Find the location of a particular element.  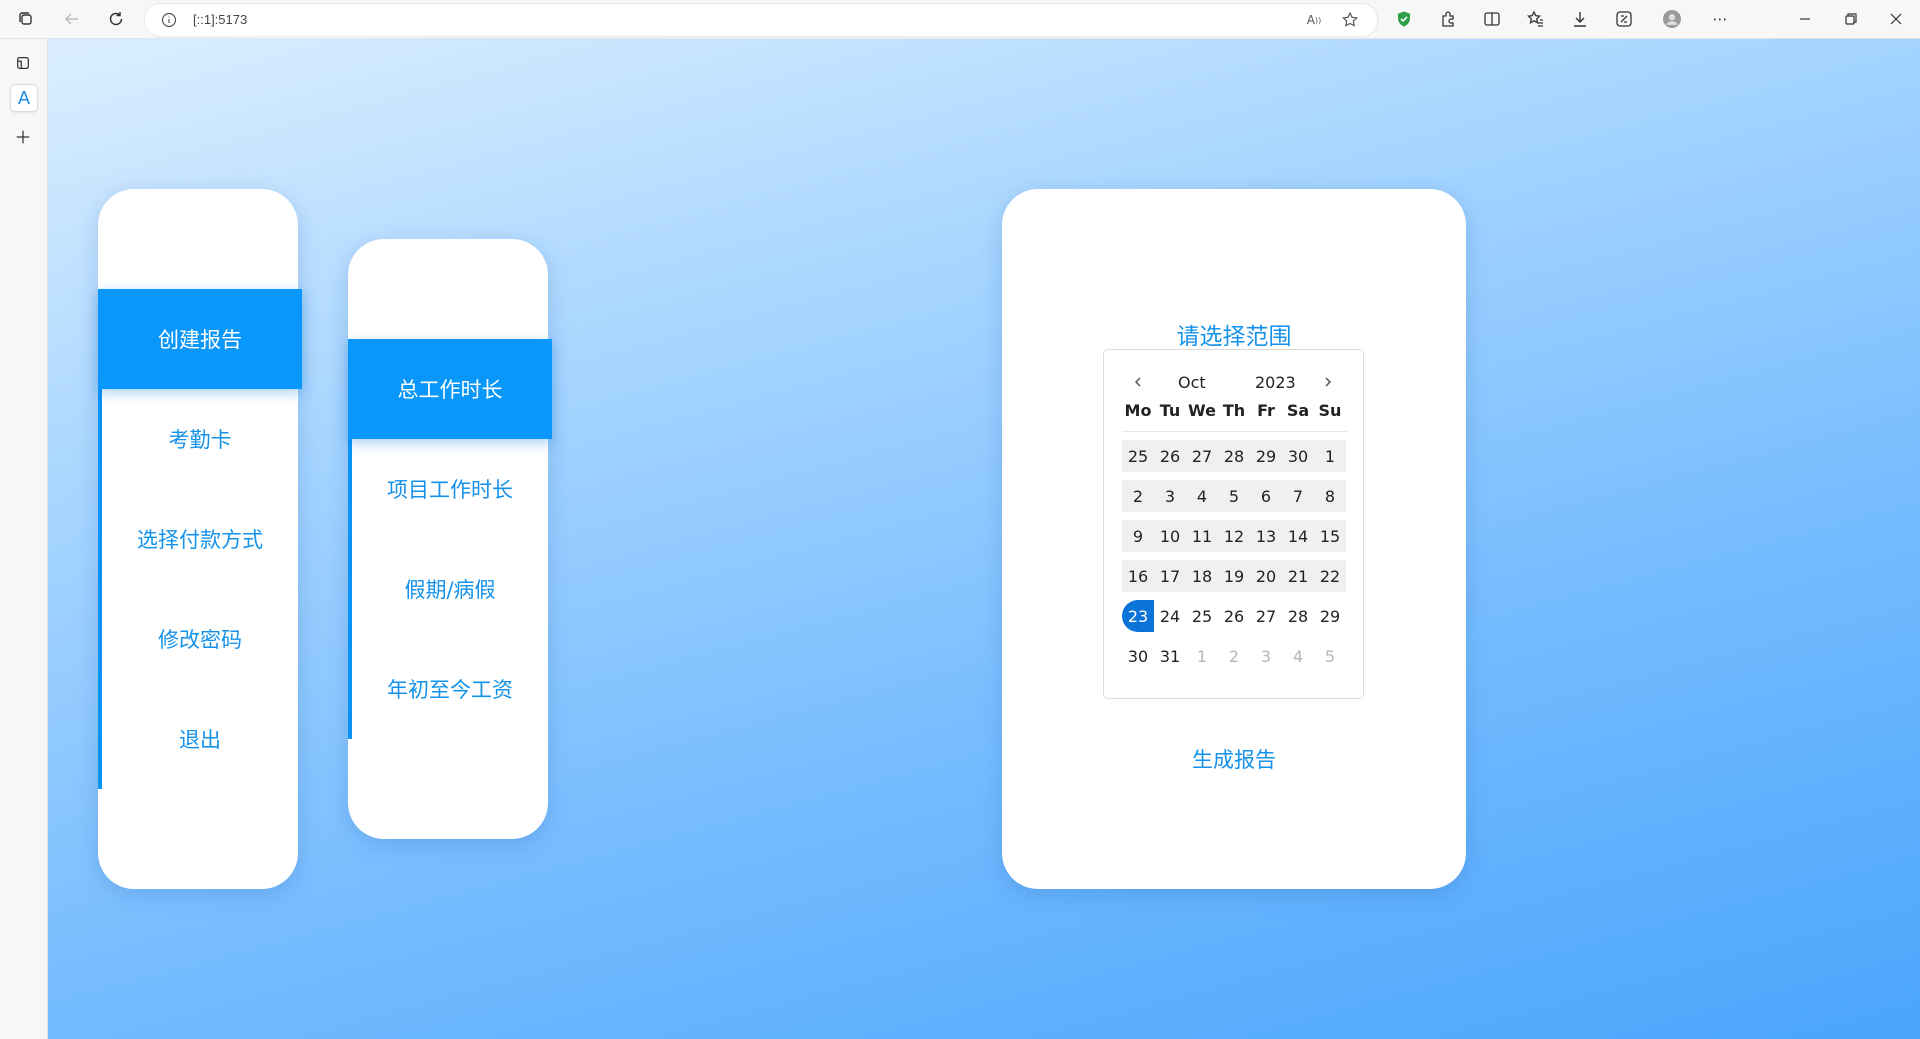

url-text: [::1]:5173 is located at coordinates (220, 19).